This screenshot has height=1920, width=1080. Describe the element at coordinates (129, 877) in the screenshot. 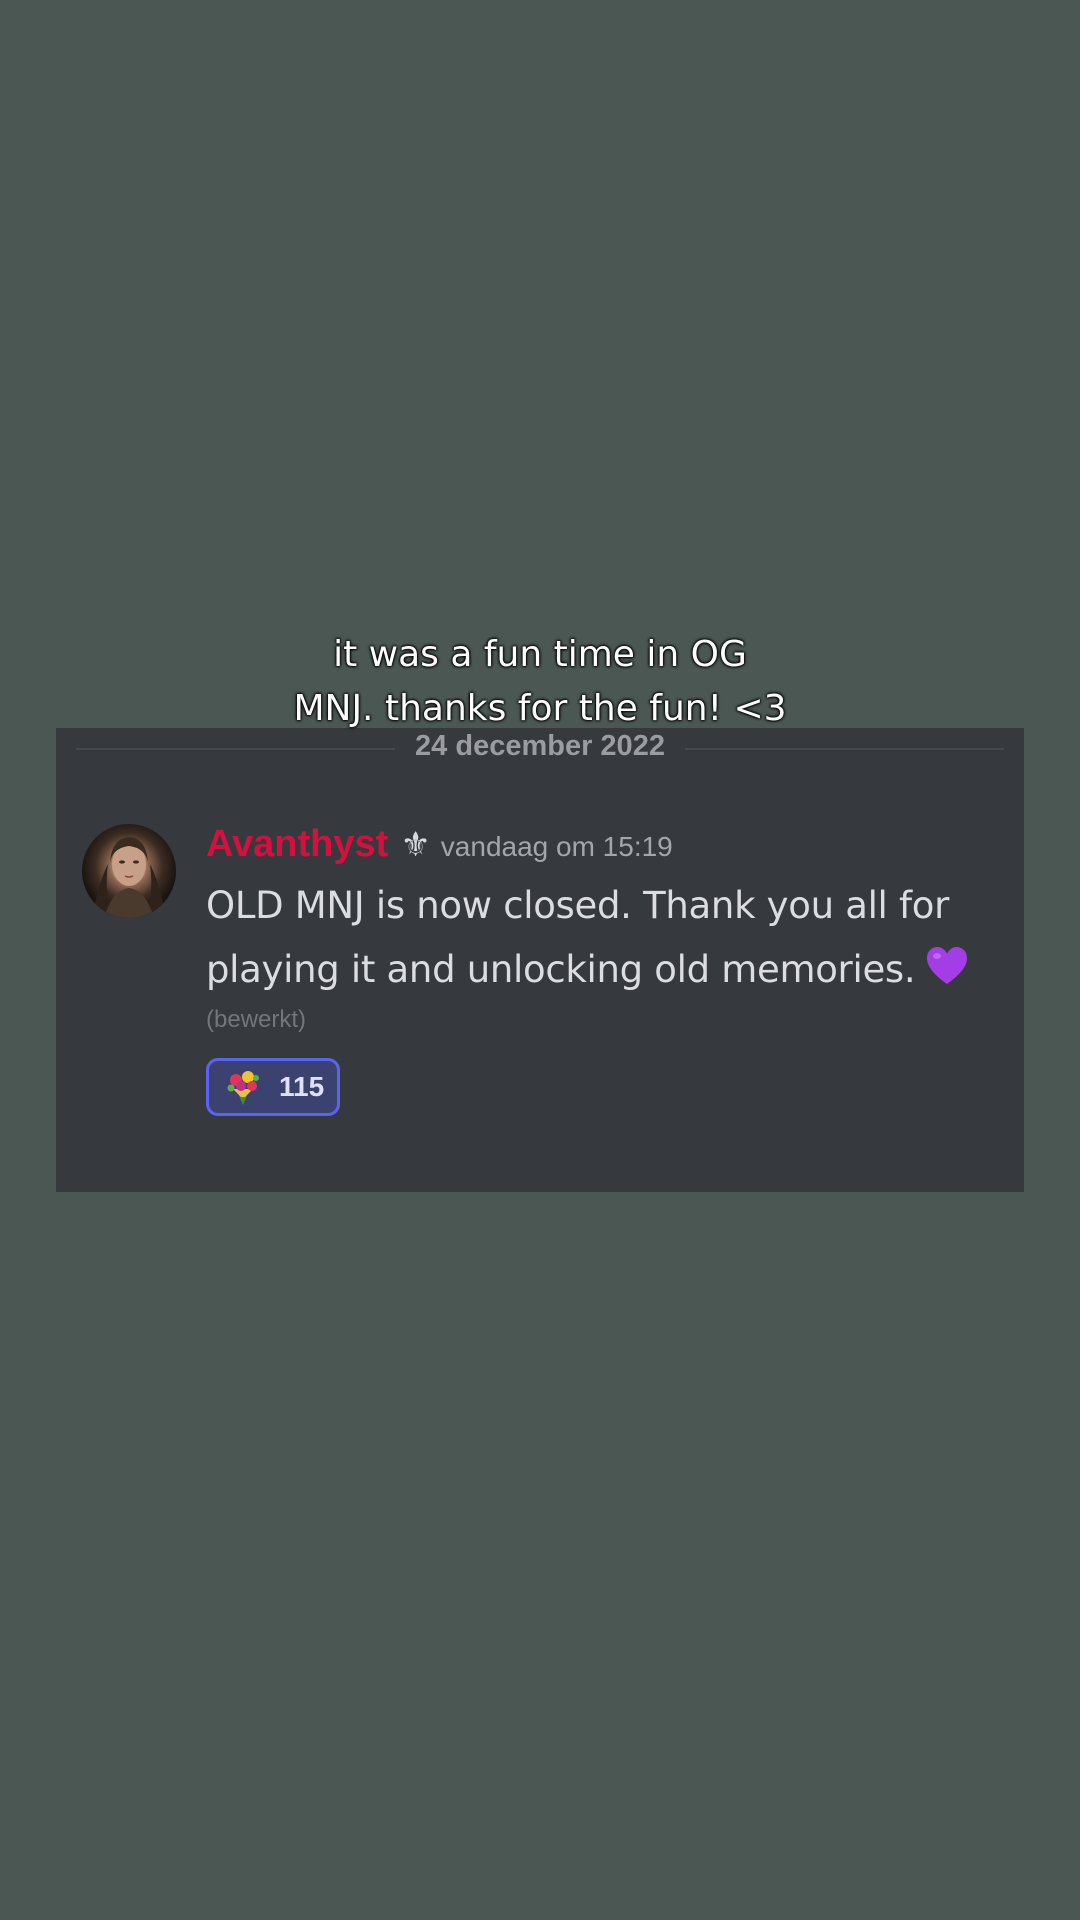

I see `avatar-image` at that location.